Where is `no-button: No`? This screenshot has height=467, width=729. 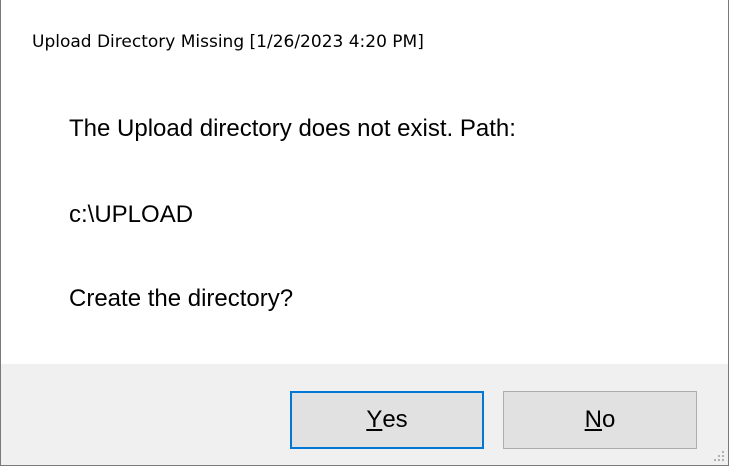
no-button: No is located at coordinates (600, 420).